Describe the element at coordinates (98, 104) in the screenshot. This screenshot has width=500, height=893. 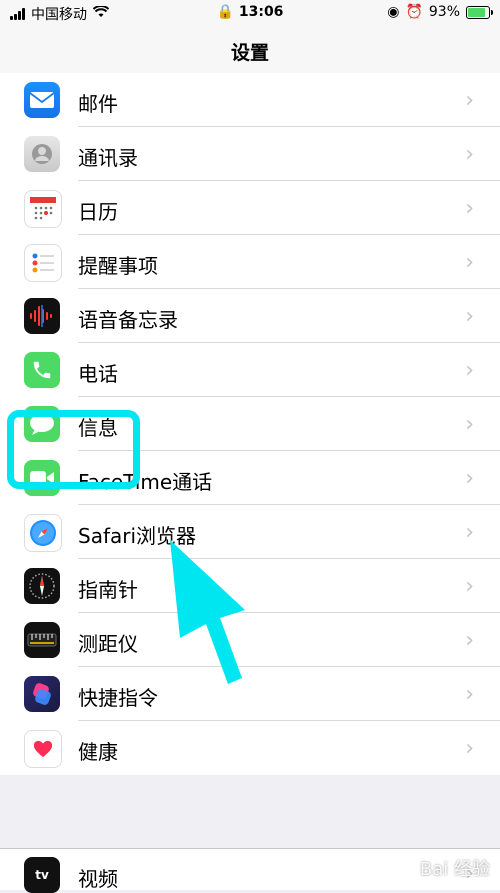
I see `settings-row-label: 邮件` at that location.